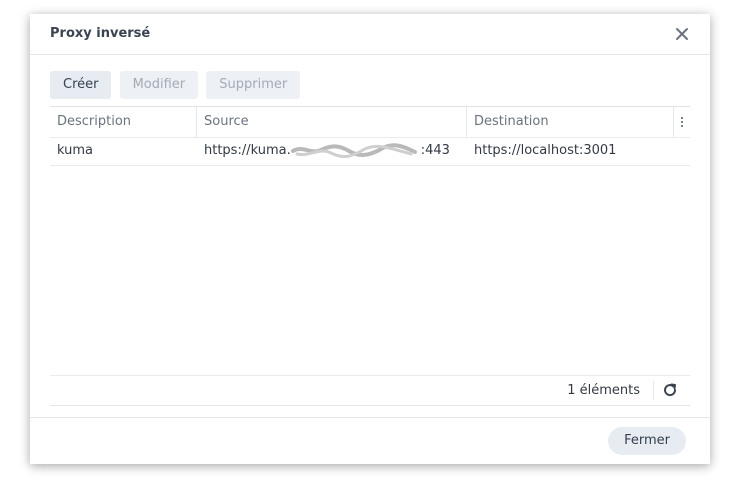  I want to click on column-header-description: Description, so click(123, 122).